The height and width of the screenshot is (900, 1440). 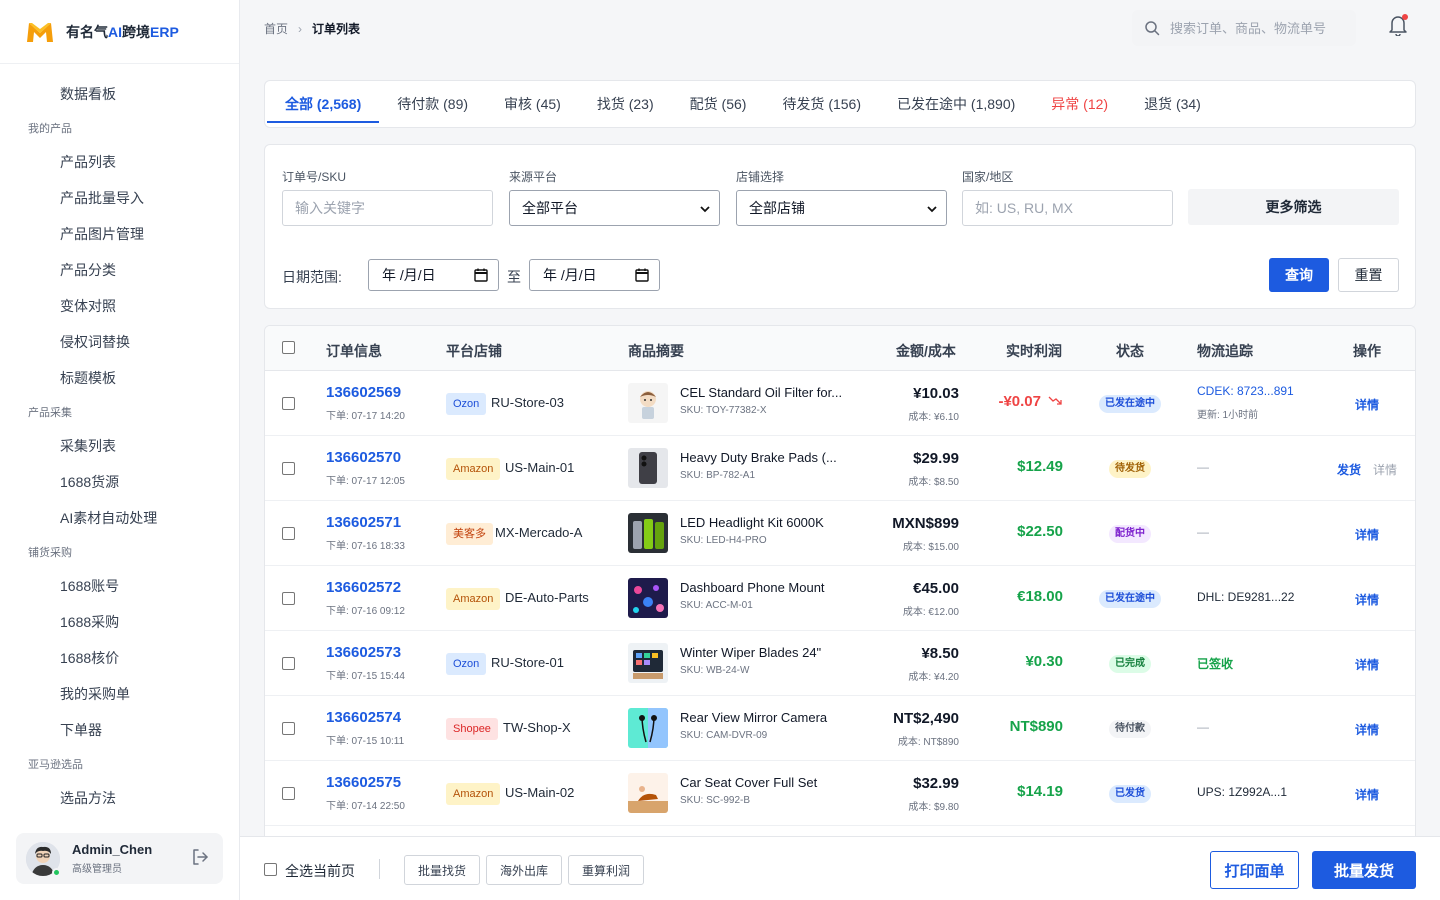 What do you see at coordinates (43, 859) in the screenshot?
I see `avatar` at bounding box center [43, 859].